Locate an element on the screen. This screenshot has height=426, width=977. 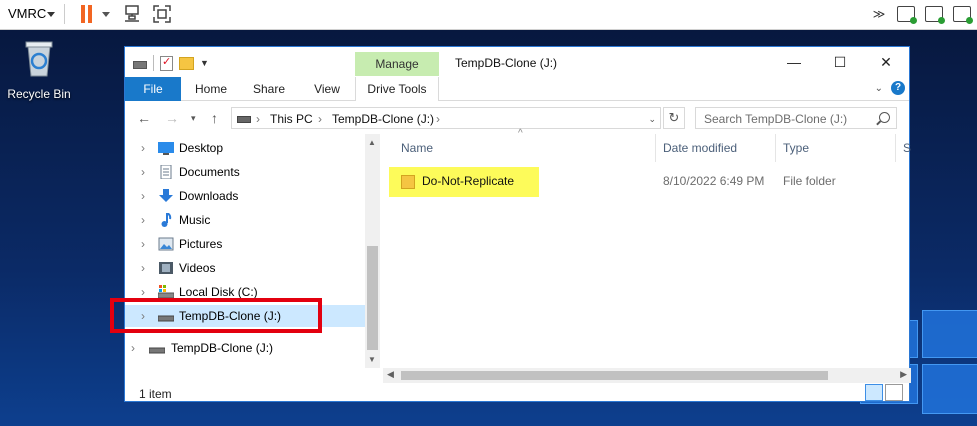
sidebar-item-tempdb-clone: › TempDB-Clone (J:) is located at coordinates (245, 316).